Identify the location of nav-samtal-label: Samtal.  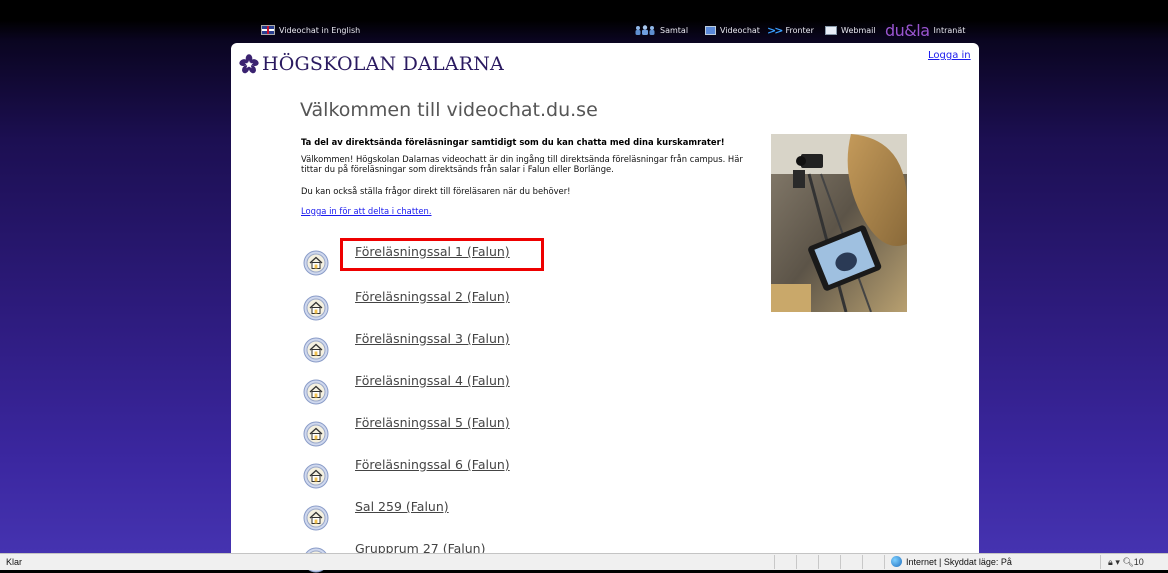
(674, 30).